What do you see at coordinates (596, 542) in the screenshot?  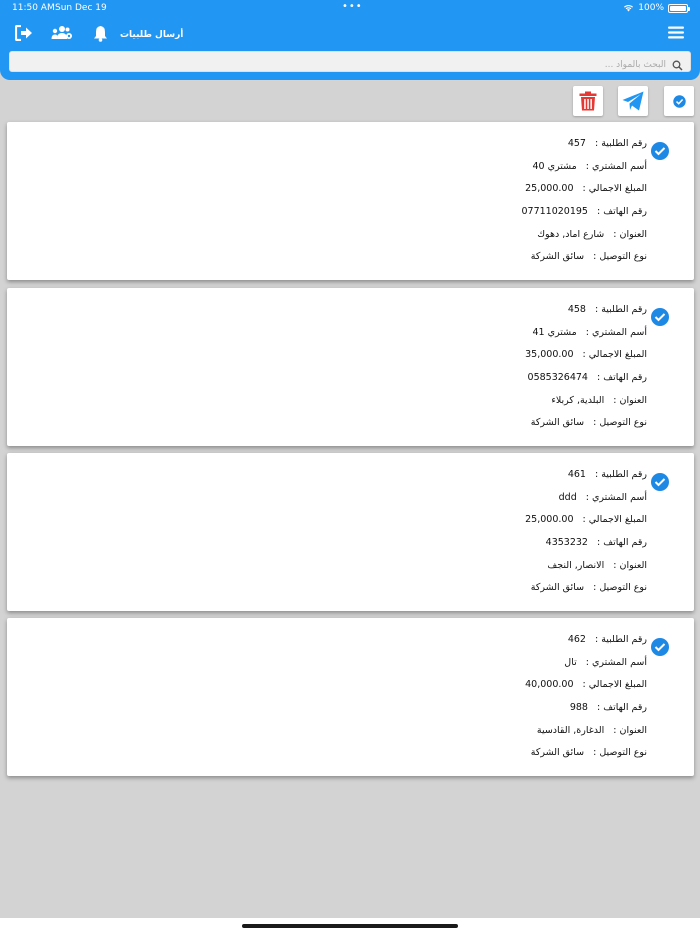 I see `phone-row: رقم الهاتف : 4353232` at bounding box center [596, 542].